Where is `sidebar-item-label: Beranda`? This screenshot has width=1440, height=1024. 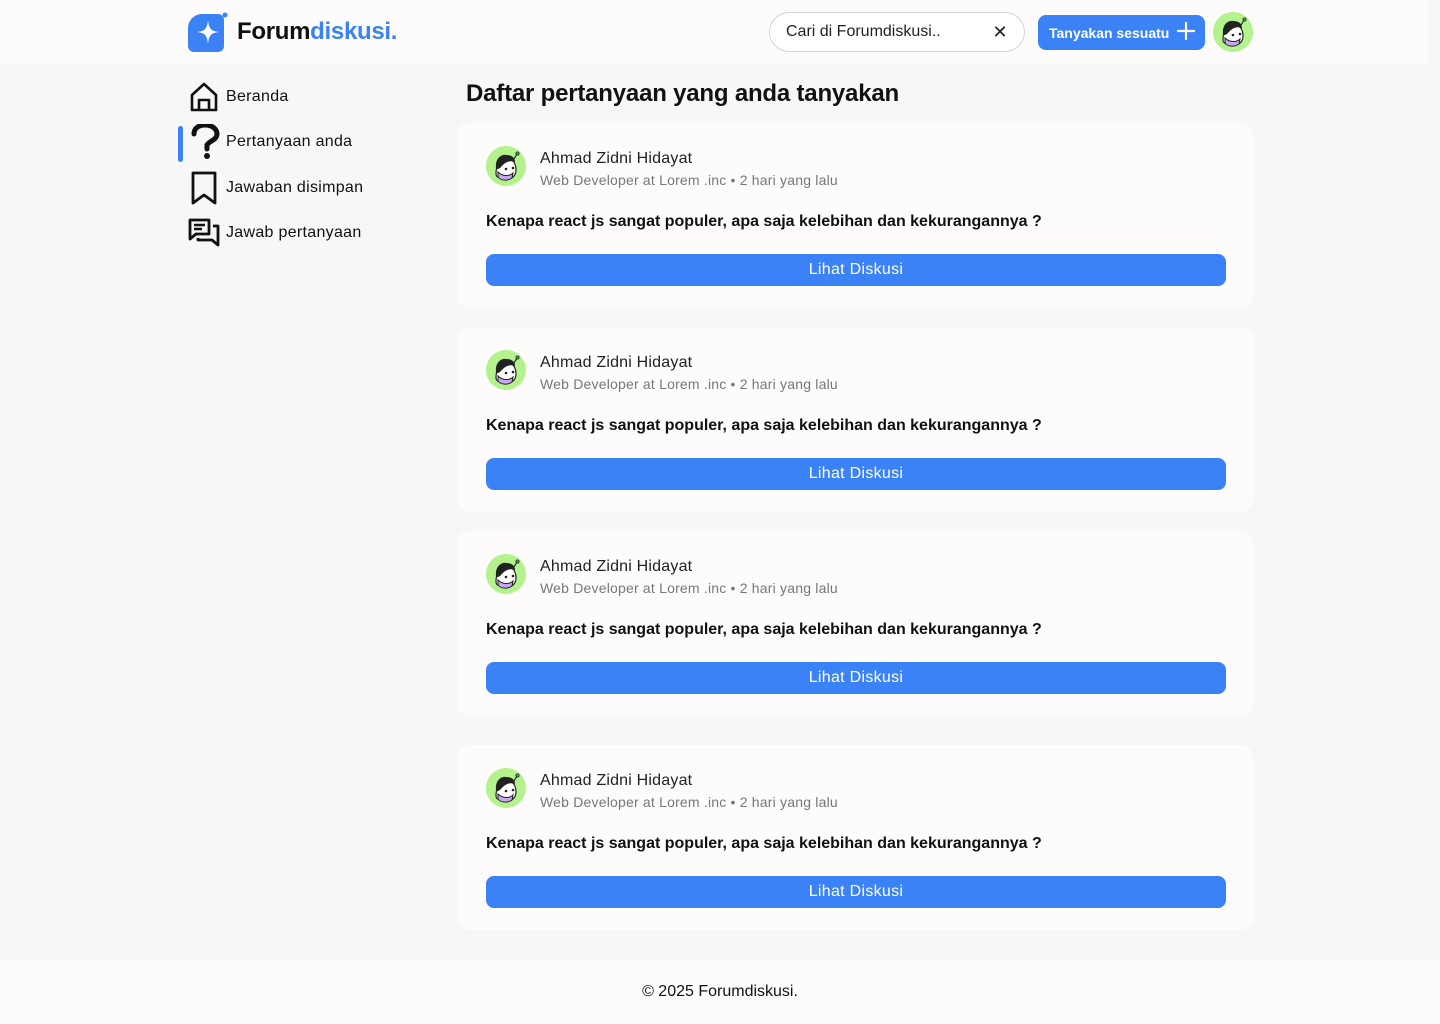 sidebar-item-label: Beranda is located at coordinates (257, 96).